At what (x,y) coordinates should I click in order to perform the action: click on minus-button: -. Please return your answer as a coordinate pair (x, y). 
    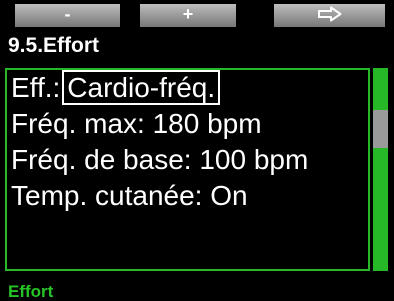
    Looking at the image, I should click on (67, 15).